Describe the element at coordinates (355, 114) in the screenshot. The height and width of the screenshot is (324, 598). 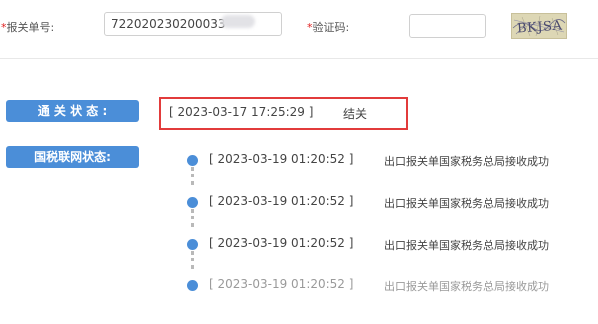
I see `customs-status-value: 结关` at that location.